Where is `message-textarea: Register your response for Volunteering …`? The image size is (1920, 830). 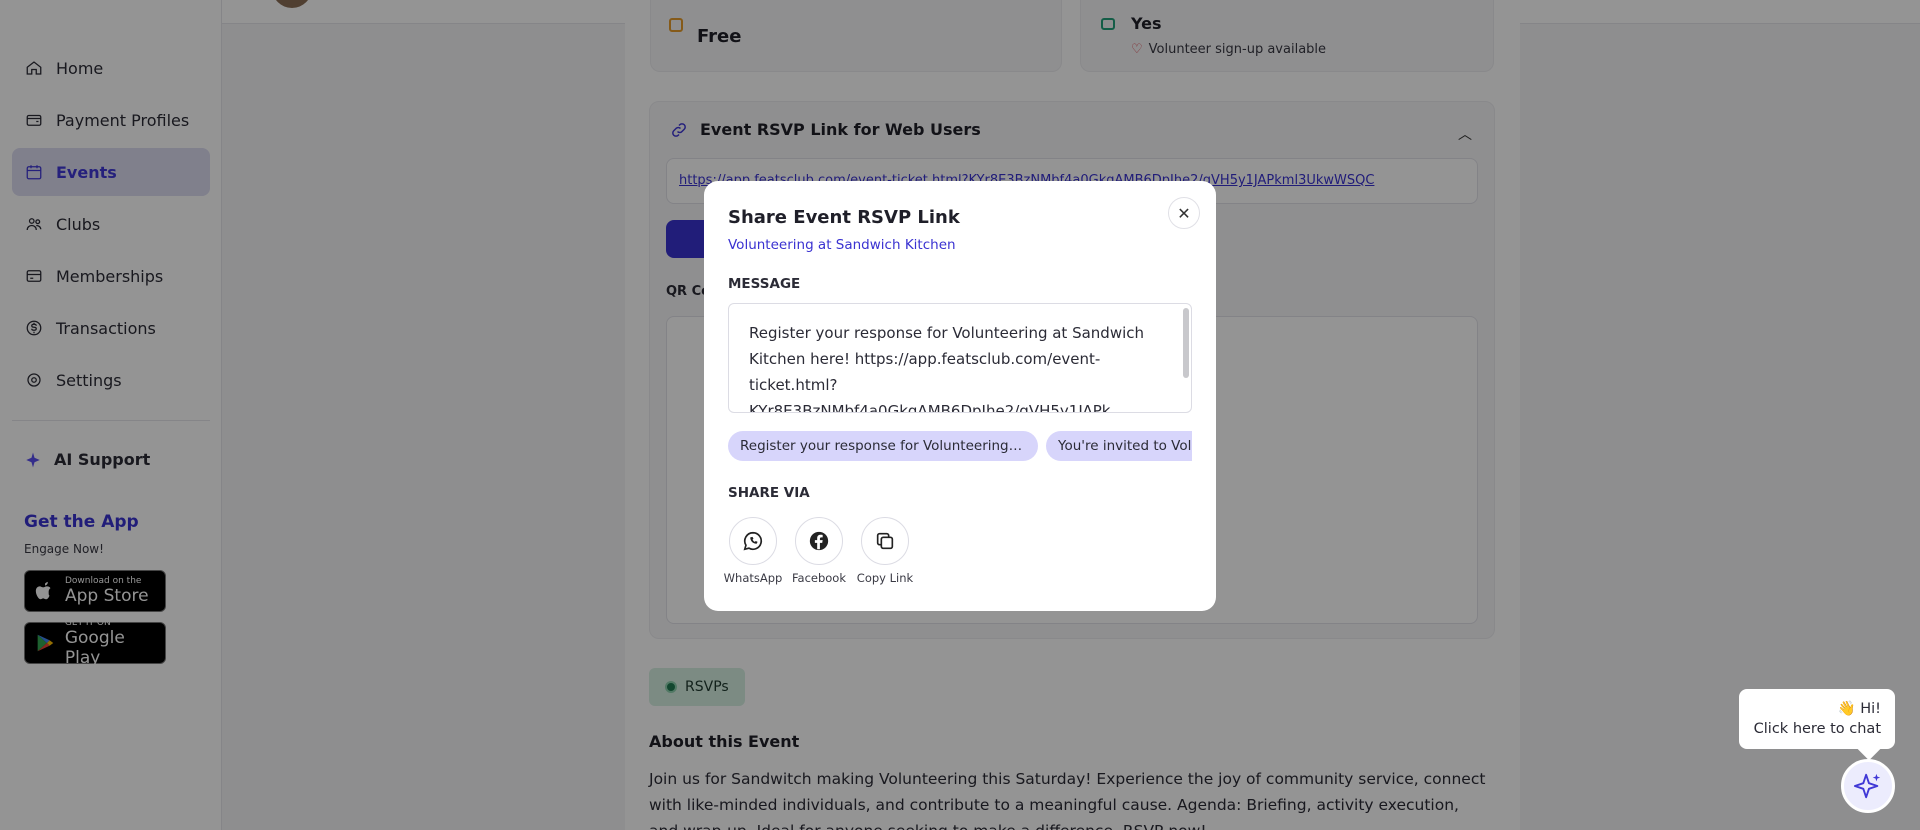
message-textarea: Register your response for Volunteering … is located at coordinates (960, 358).